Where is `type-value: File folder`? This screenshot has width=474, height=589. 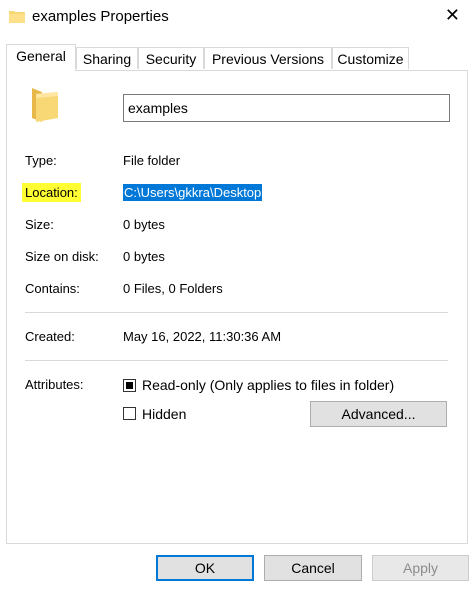
type-value: File folder is located at coordinates (152, 160).